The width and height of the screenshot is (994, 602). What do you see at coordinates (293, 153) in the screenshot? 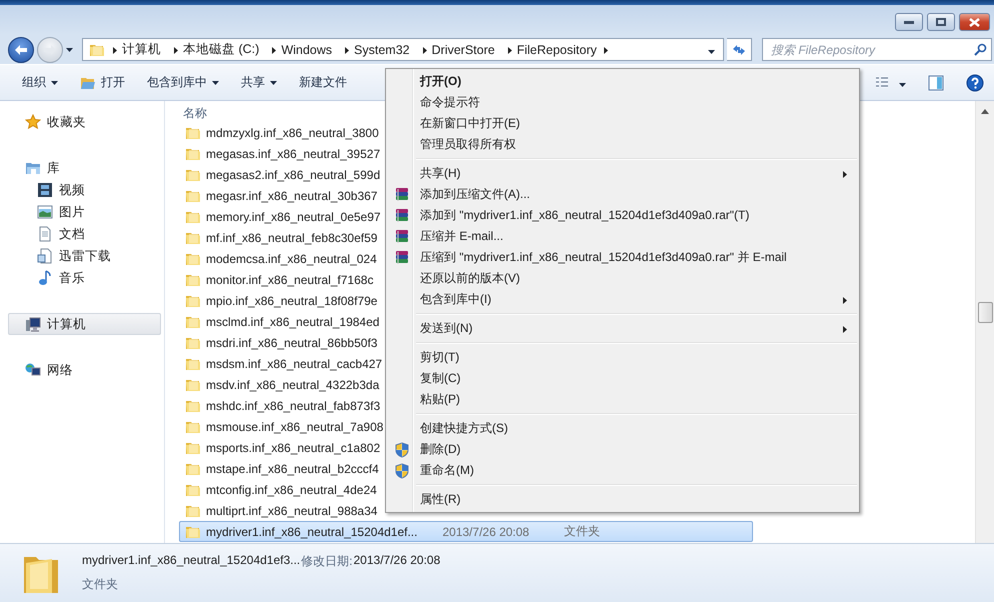
I see `file-name: megasas.inf_x86_neutral_39527` at bounding box center [293, 153].